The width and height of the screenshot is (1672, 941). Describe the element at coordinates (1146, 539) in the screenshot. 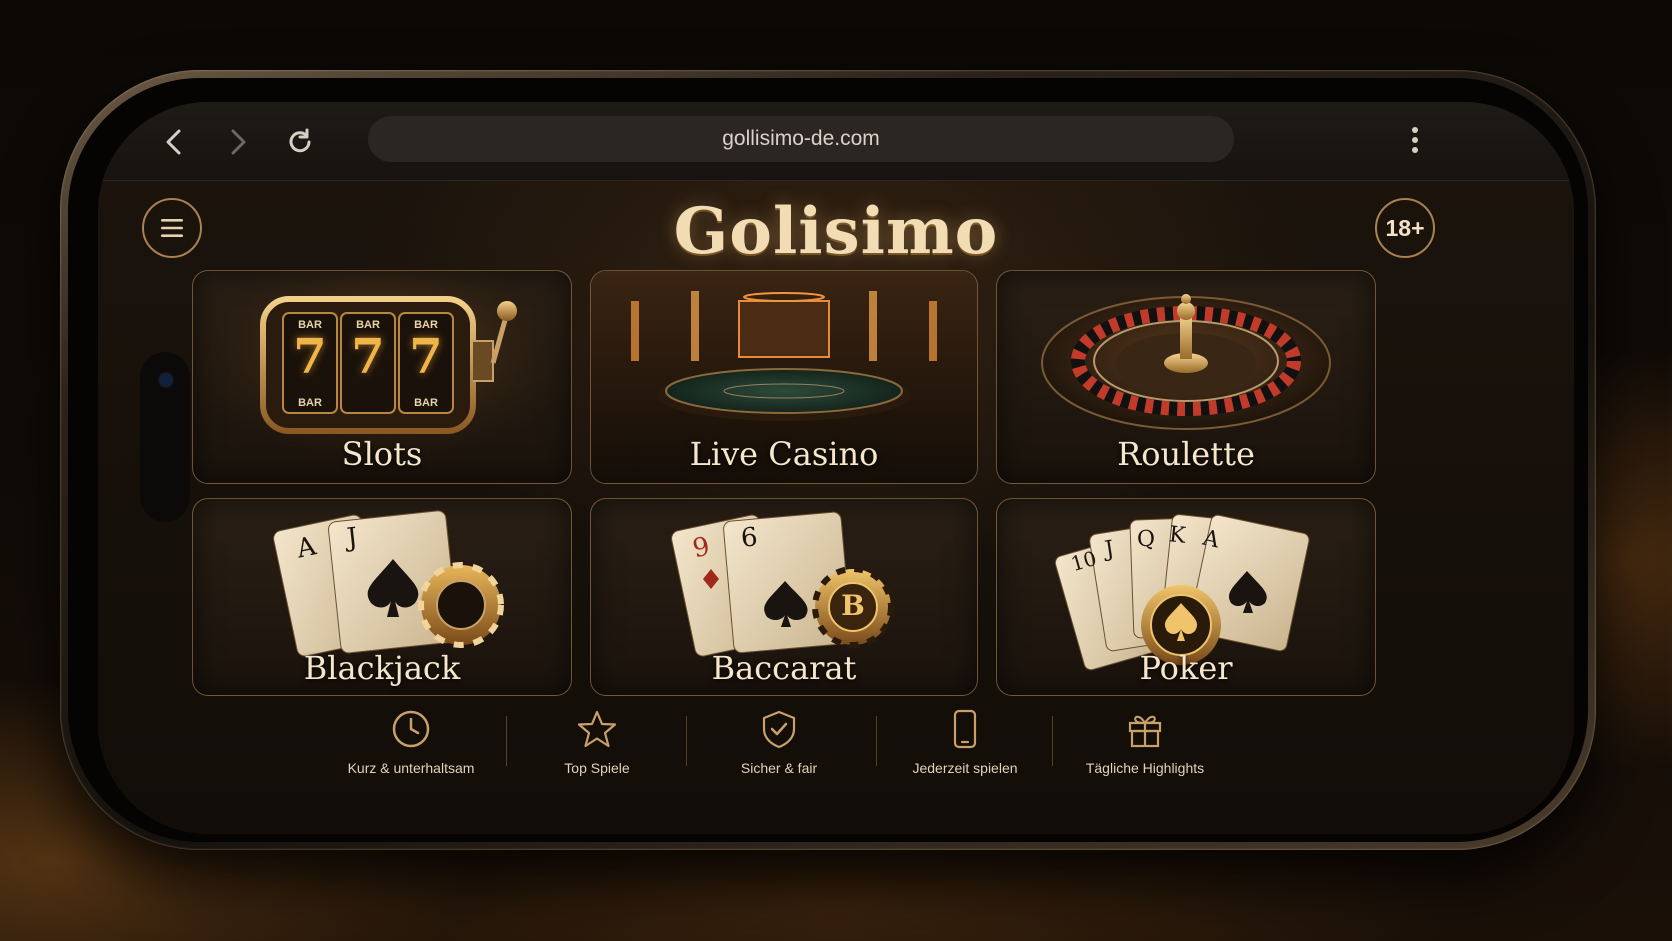

I see `card-rank-queen: Q` at that location.